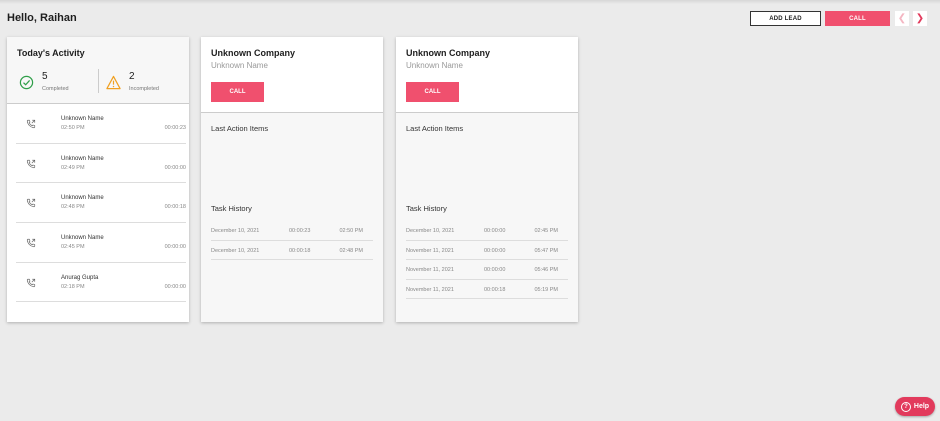 The image size is (940, 421). Describe the element at coordinates (45, 76) in the screenshot. I see `completed-count: 5` at that location.